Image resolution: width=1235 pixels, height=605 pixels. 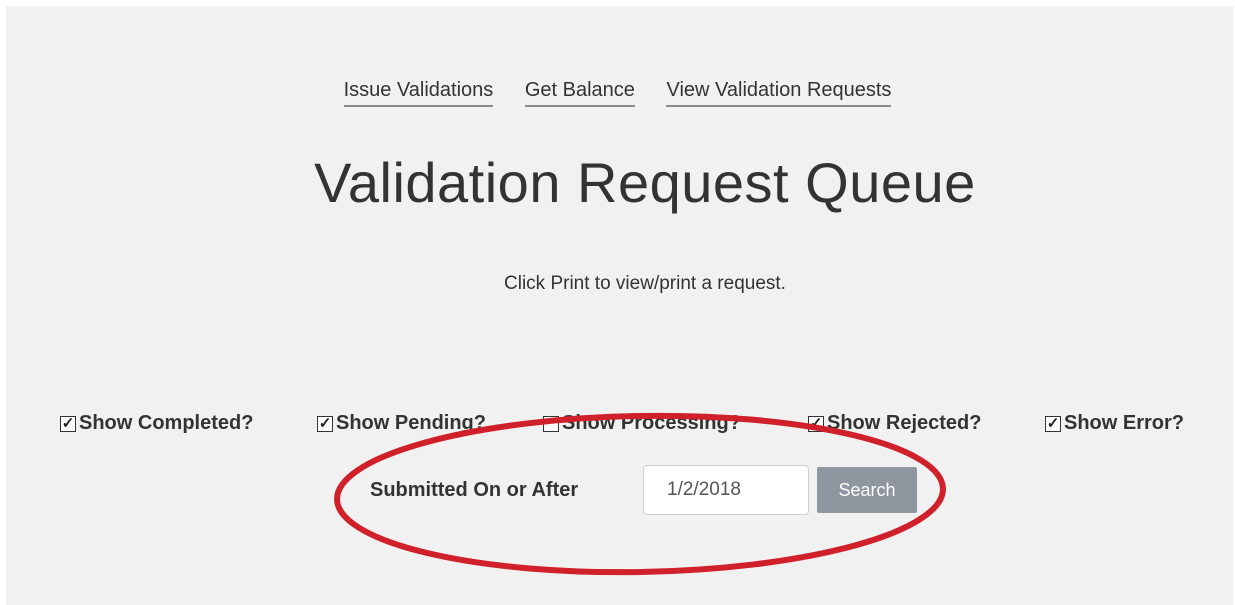 What do you see at coordinates (166, 423) in the screenshot?
I see `filter-label-show-completed: Show Completed?` at bounding box center [166, 423].